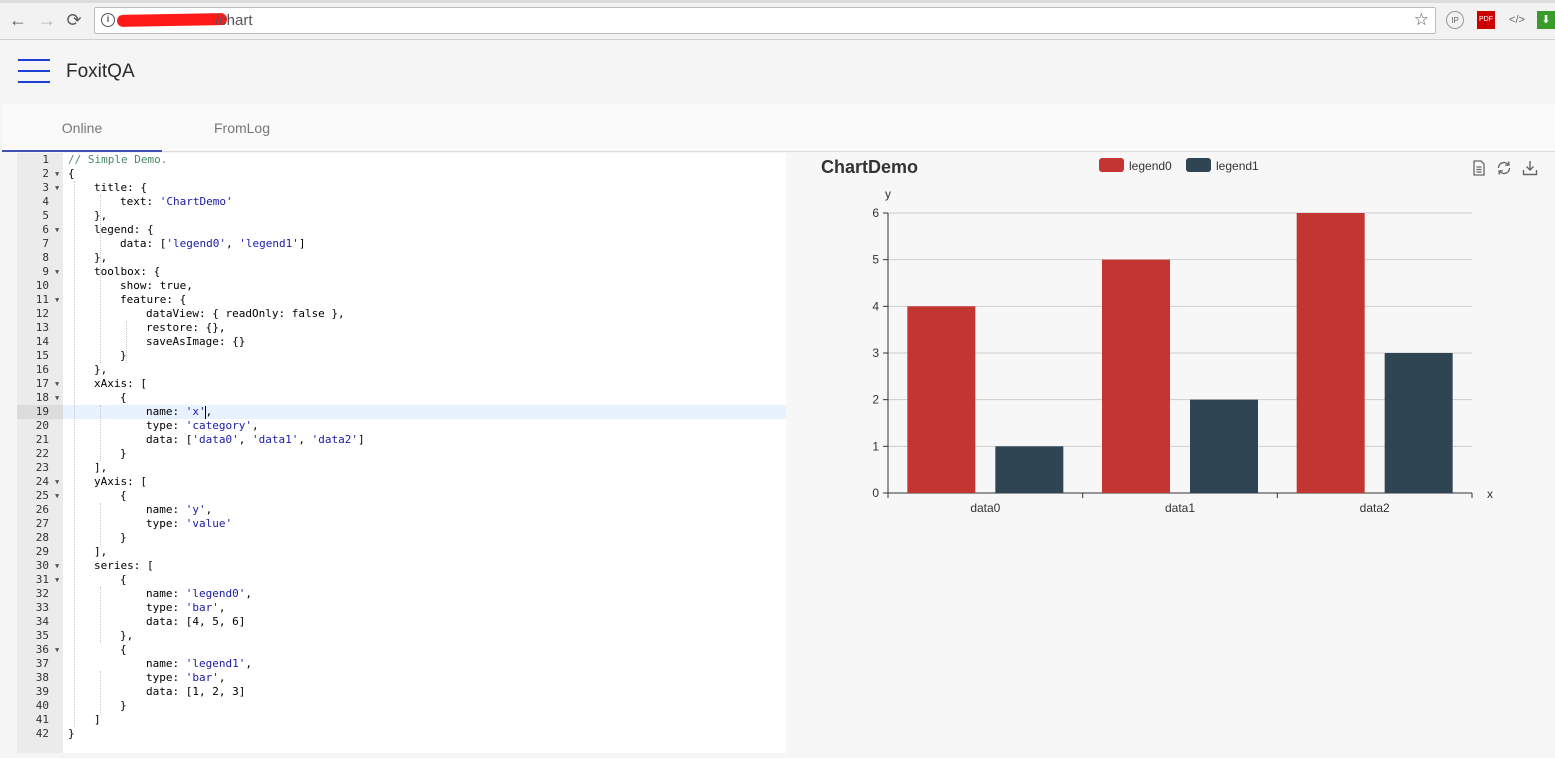 The height and width of the screenshot is (758, 1555). Describe the element at coordinates (401, 510) in the screenshot. I see `code-line: 26 name: 'y',` at that location.